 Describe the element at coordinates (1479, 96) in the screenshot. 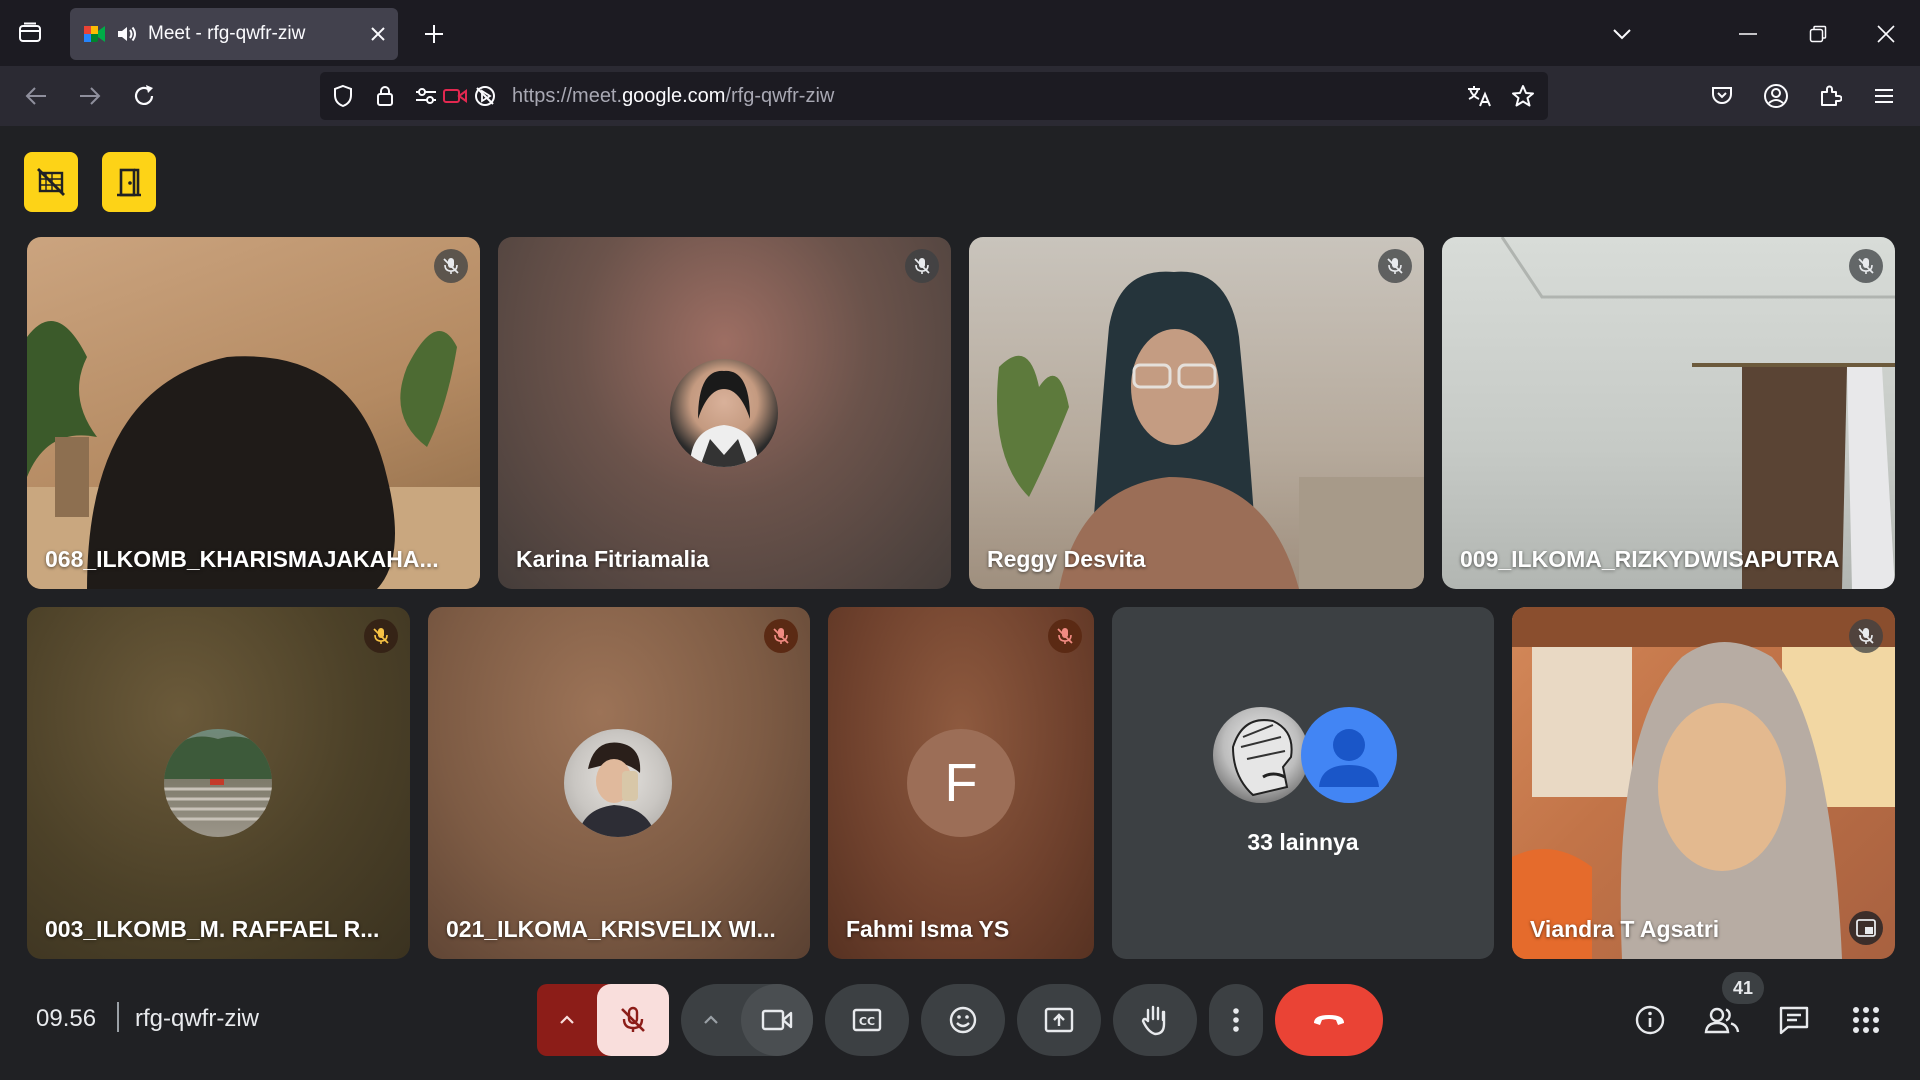

I see `translate-icon` at that location.